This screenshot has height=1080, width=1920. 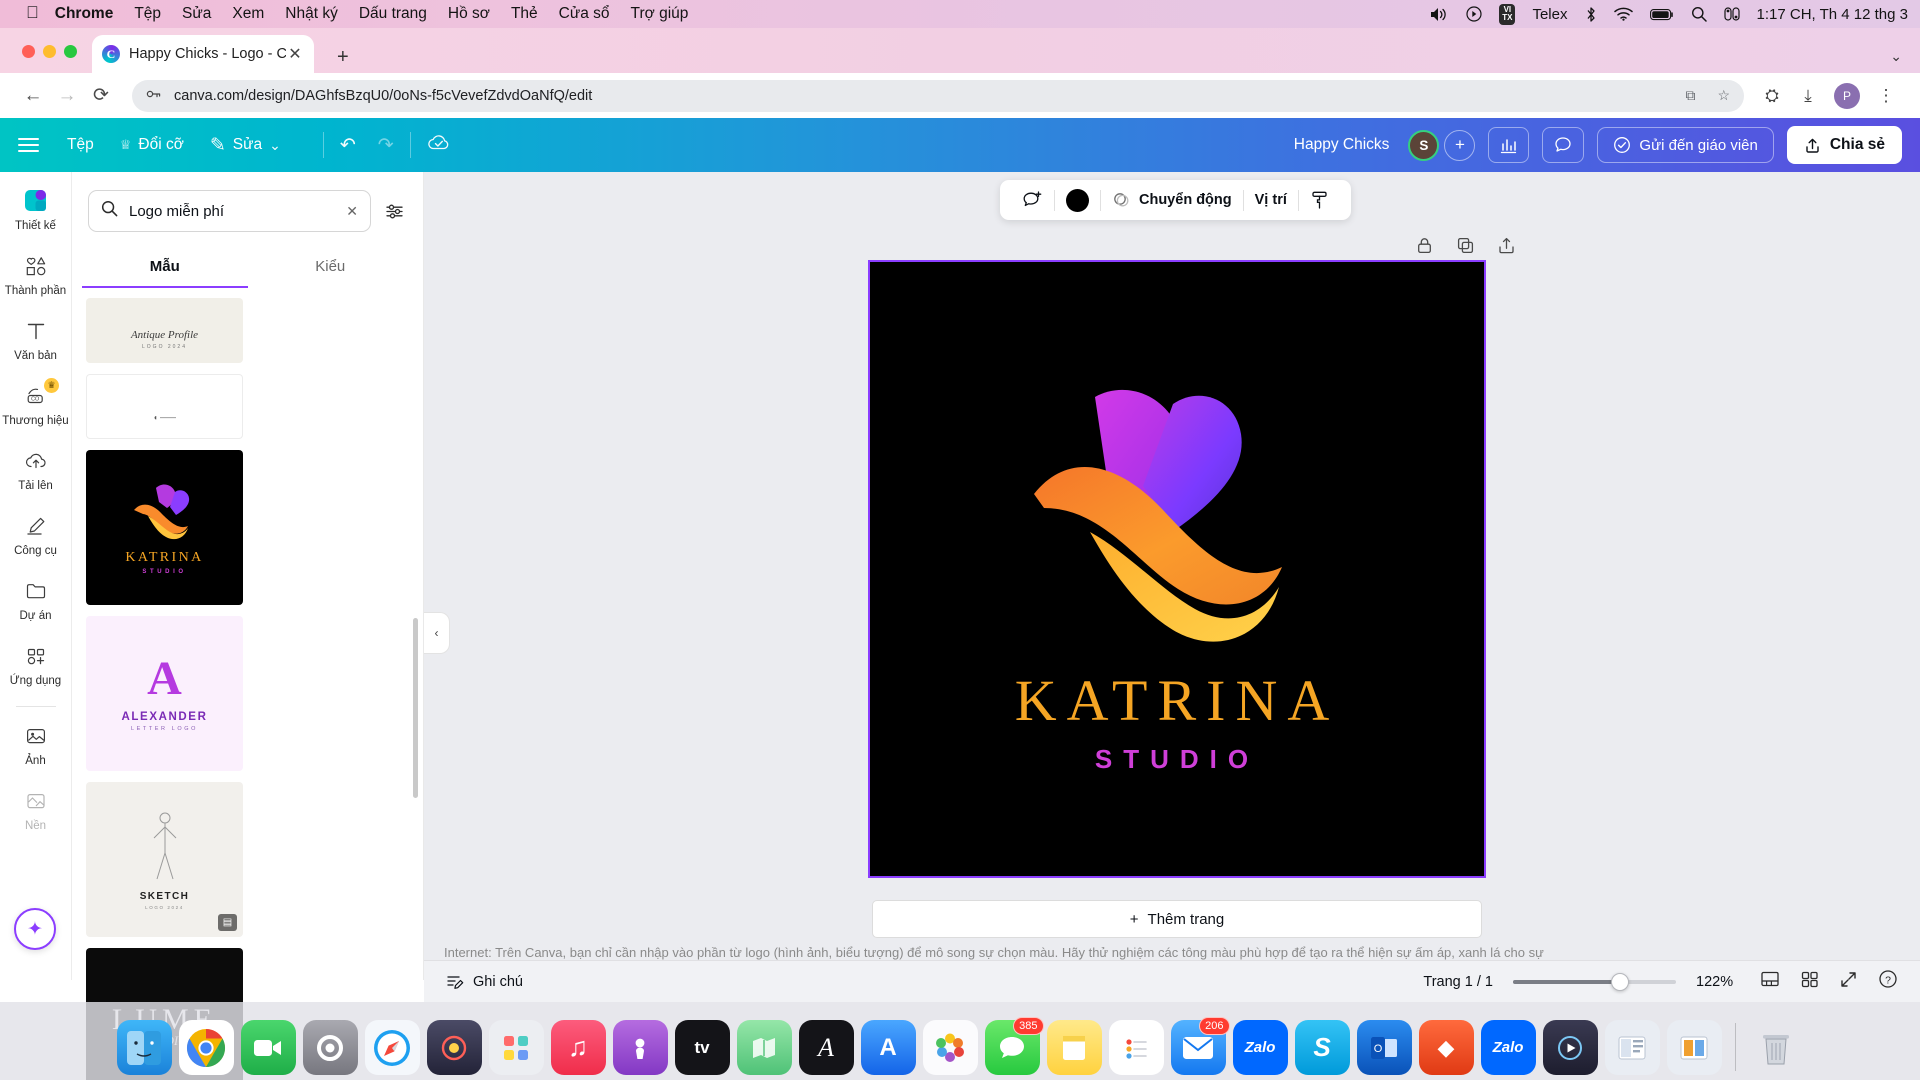 I want to click on resize-button: ♕ Đổi cỡ, so click(x=152, y=145).